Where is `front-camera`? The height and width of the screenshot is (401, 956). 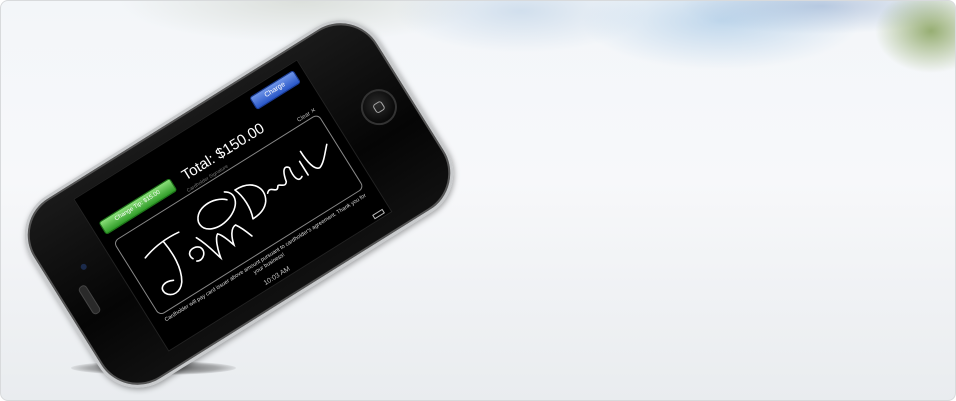 front-camera is located at coordinates (83, 266).